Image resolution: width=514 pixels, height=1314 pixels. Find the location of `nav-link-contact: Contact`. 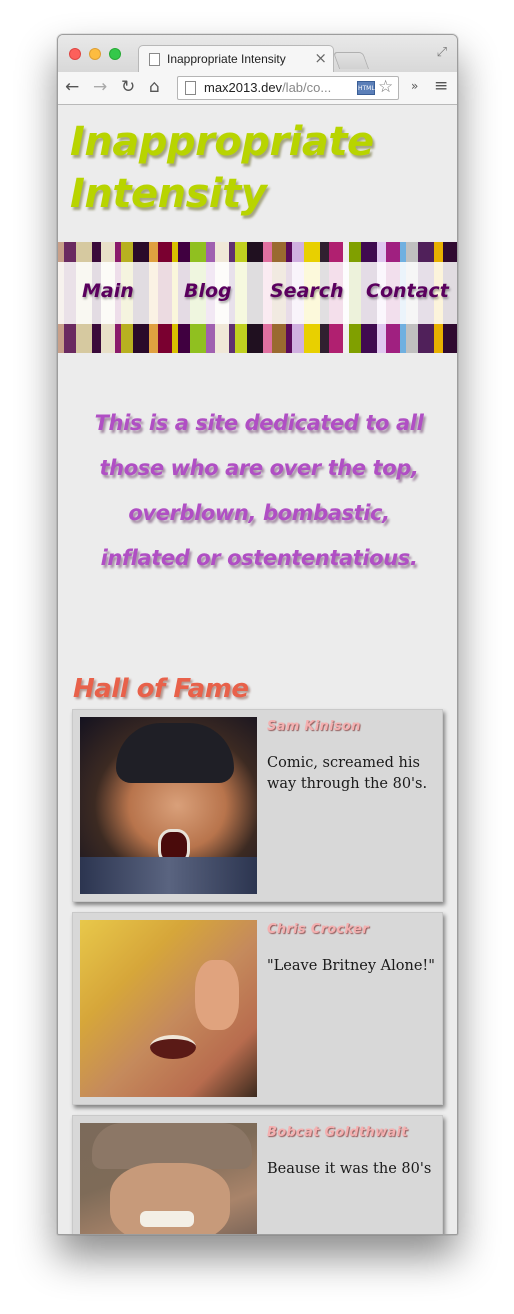

nav-link-contact: Contact is located at coordinates (407, 291).